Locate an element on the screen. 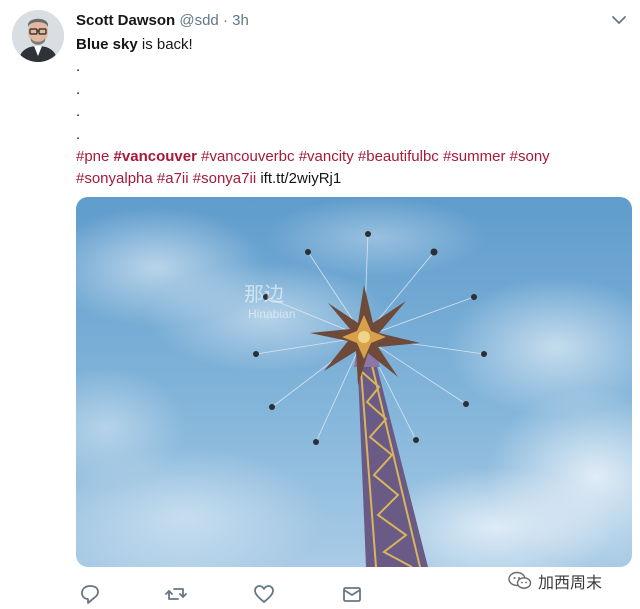 Image resolution: width=640 pixels, height=609 pixels. hashtag-link: #sonyalpha is located at coordinates (114, 178).